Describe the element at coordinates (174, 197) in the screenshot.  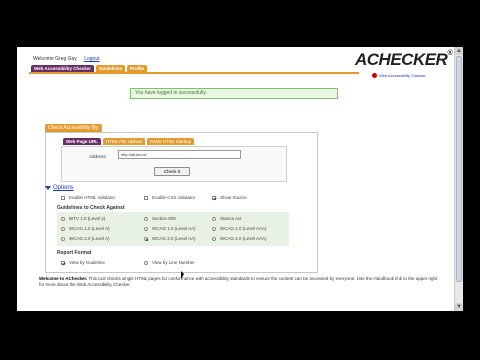
I see `checkbox-label: Enable CSS Validator` at that location.